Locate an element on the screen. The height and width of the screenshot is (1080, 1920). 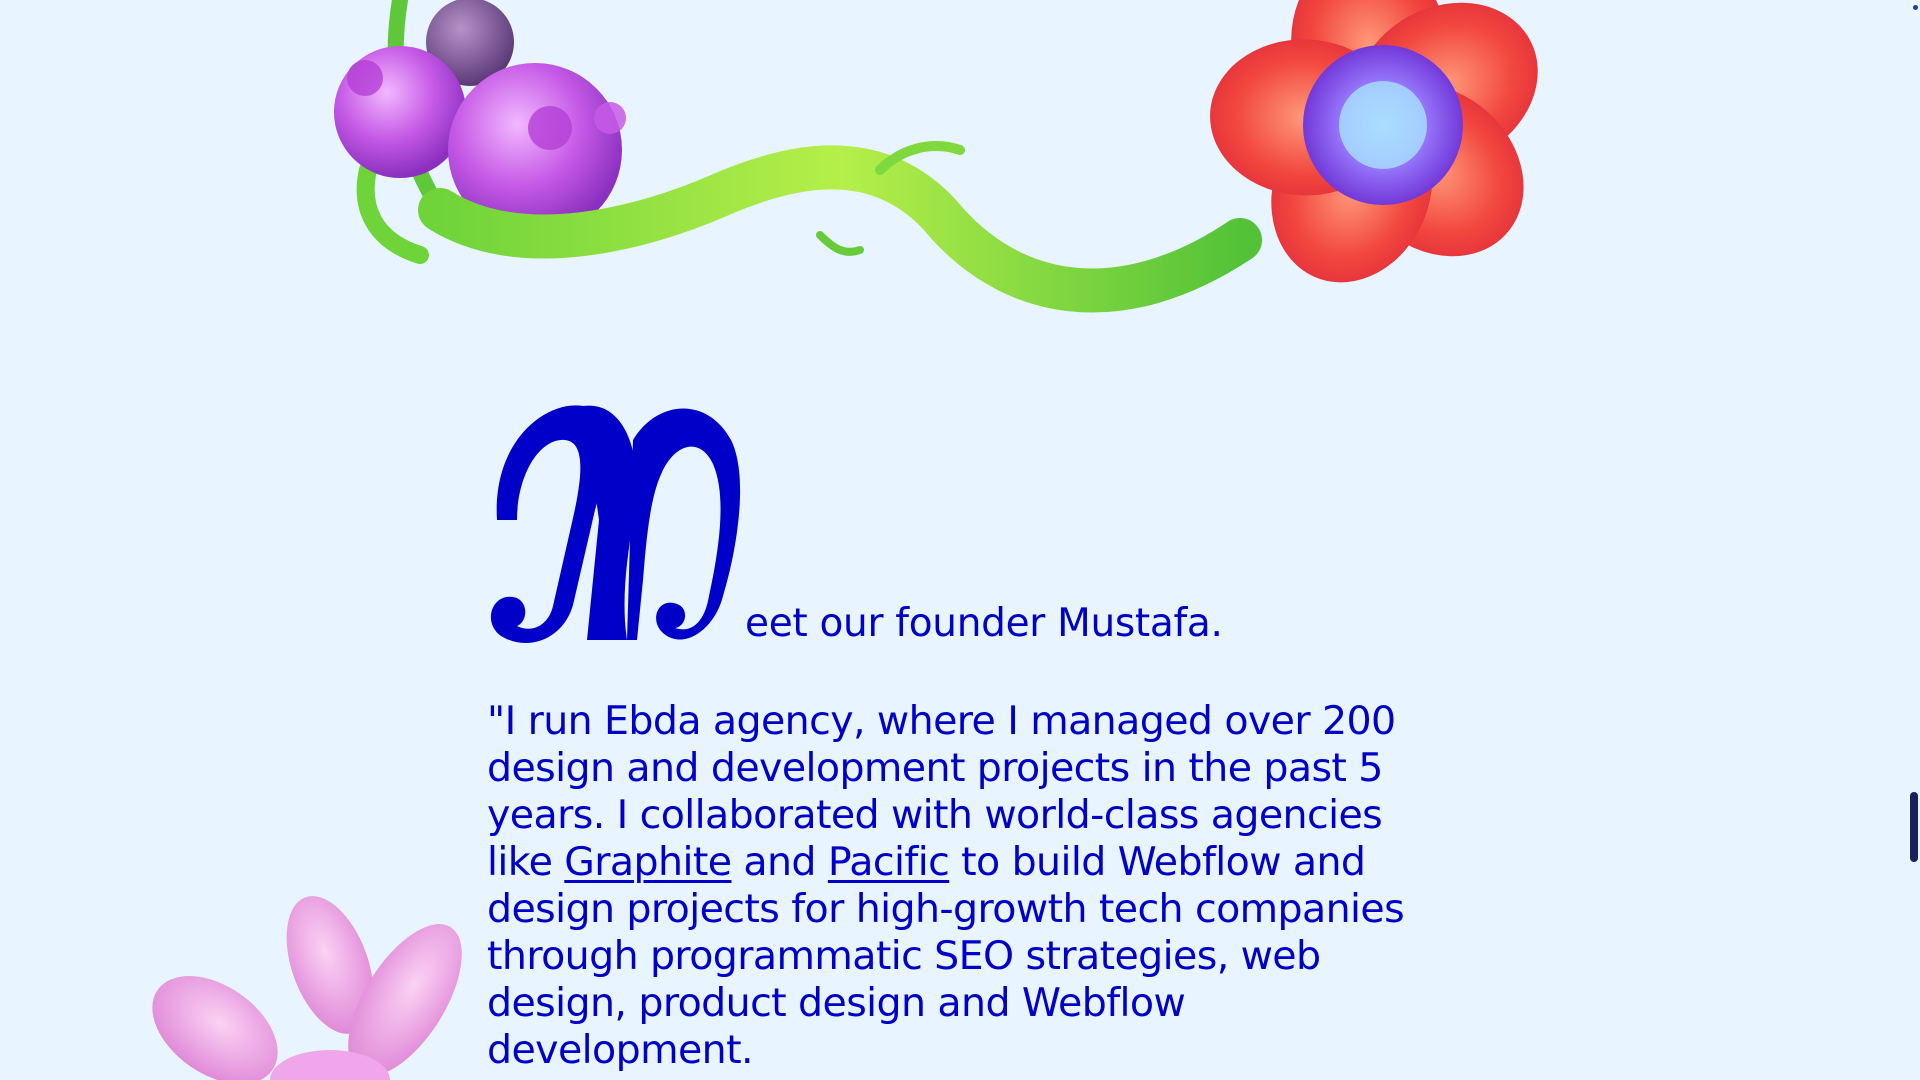
decorative-dropcap-m is located at coordinates (615, 524).